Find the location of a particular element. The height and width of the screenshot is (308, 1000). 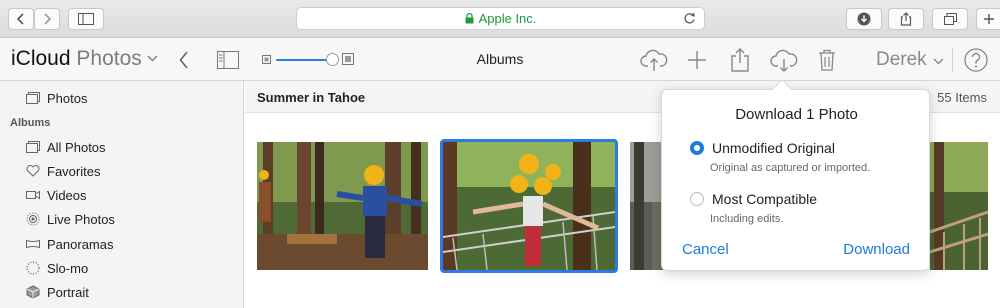

cloud-download-icon is located at coordinates (784, 60).